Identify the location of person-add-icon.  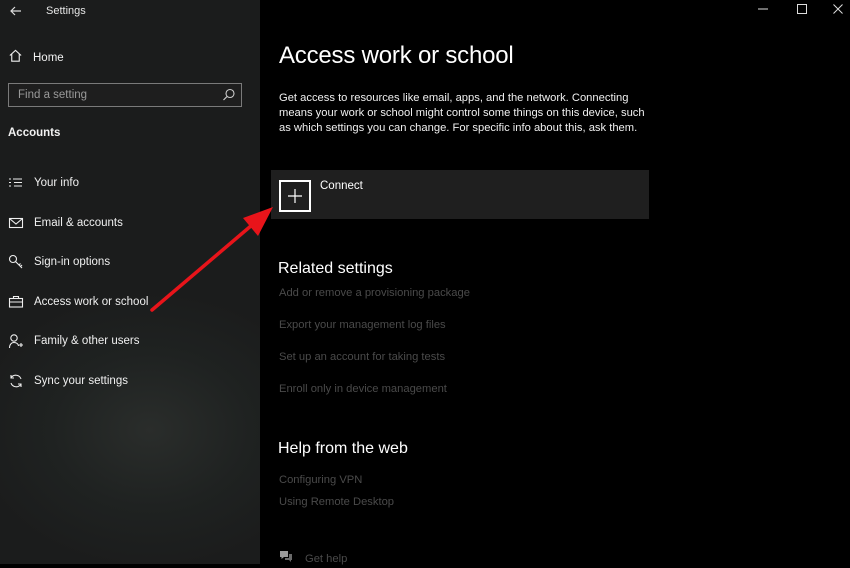
(16, 341).